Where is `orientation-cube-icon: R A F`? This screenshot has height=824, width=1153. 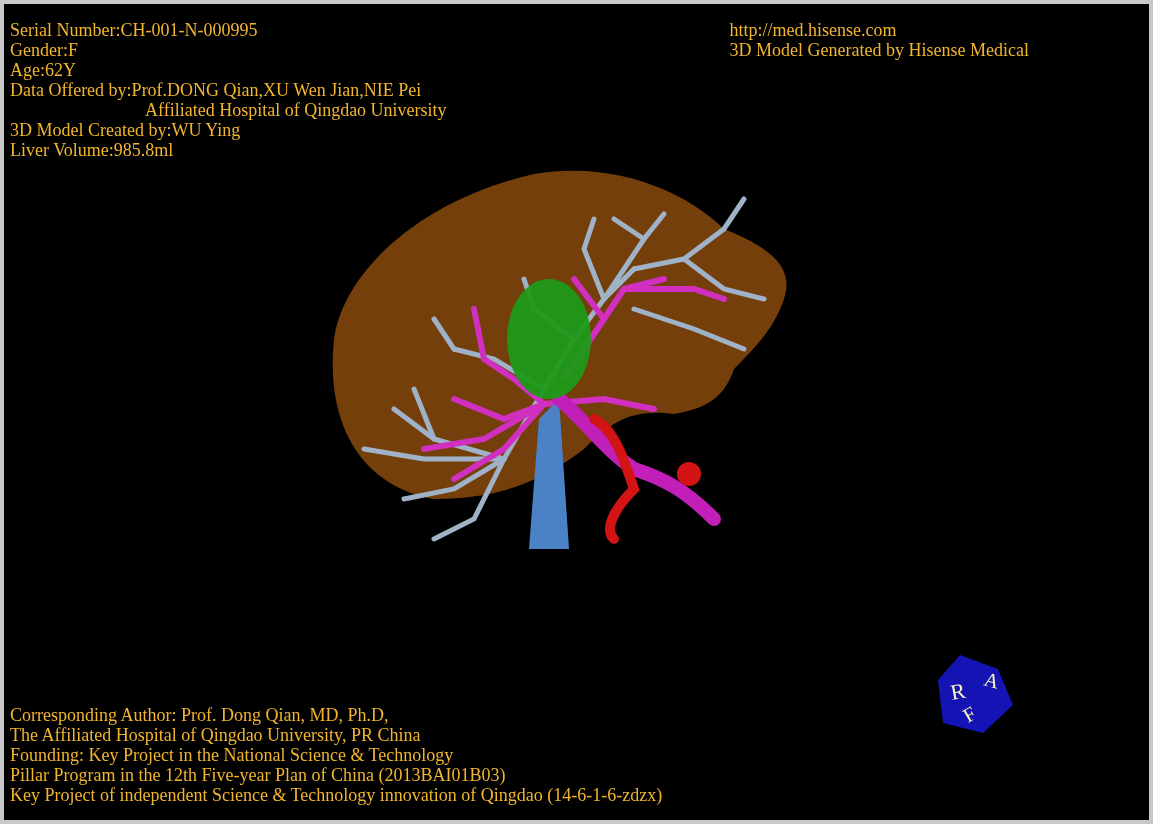
orientation-cube-icon: R A F is located at coordinates (975, 694).